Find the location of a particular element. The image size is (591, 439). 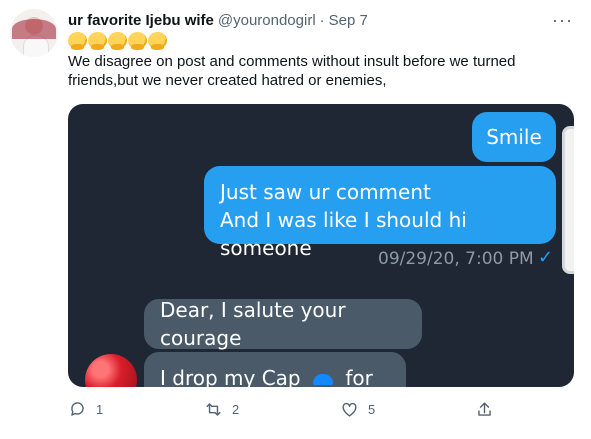

retweet-count: 2 is located at coordinates (236, 409).